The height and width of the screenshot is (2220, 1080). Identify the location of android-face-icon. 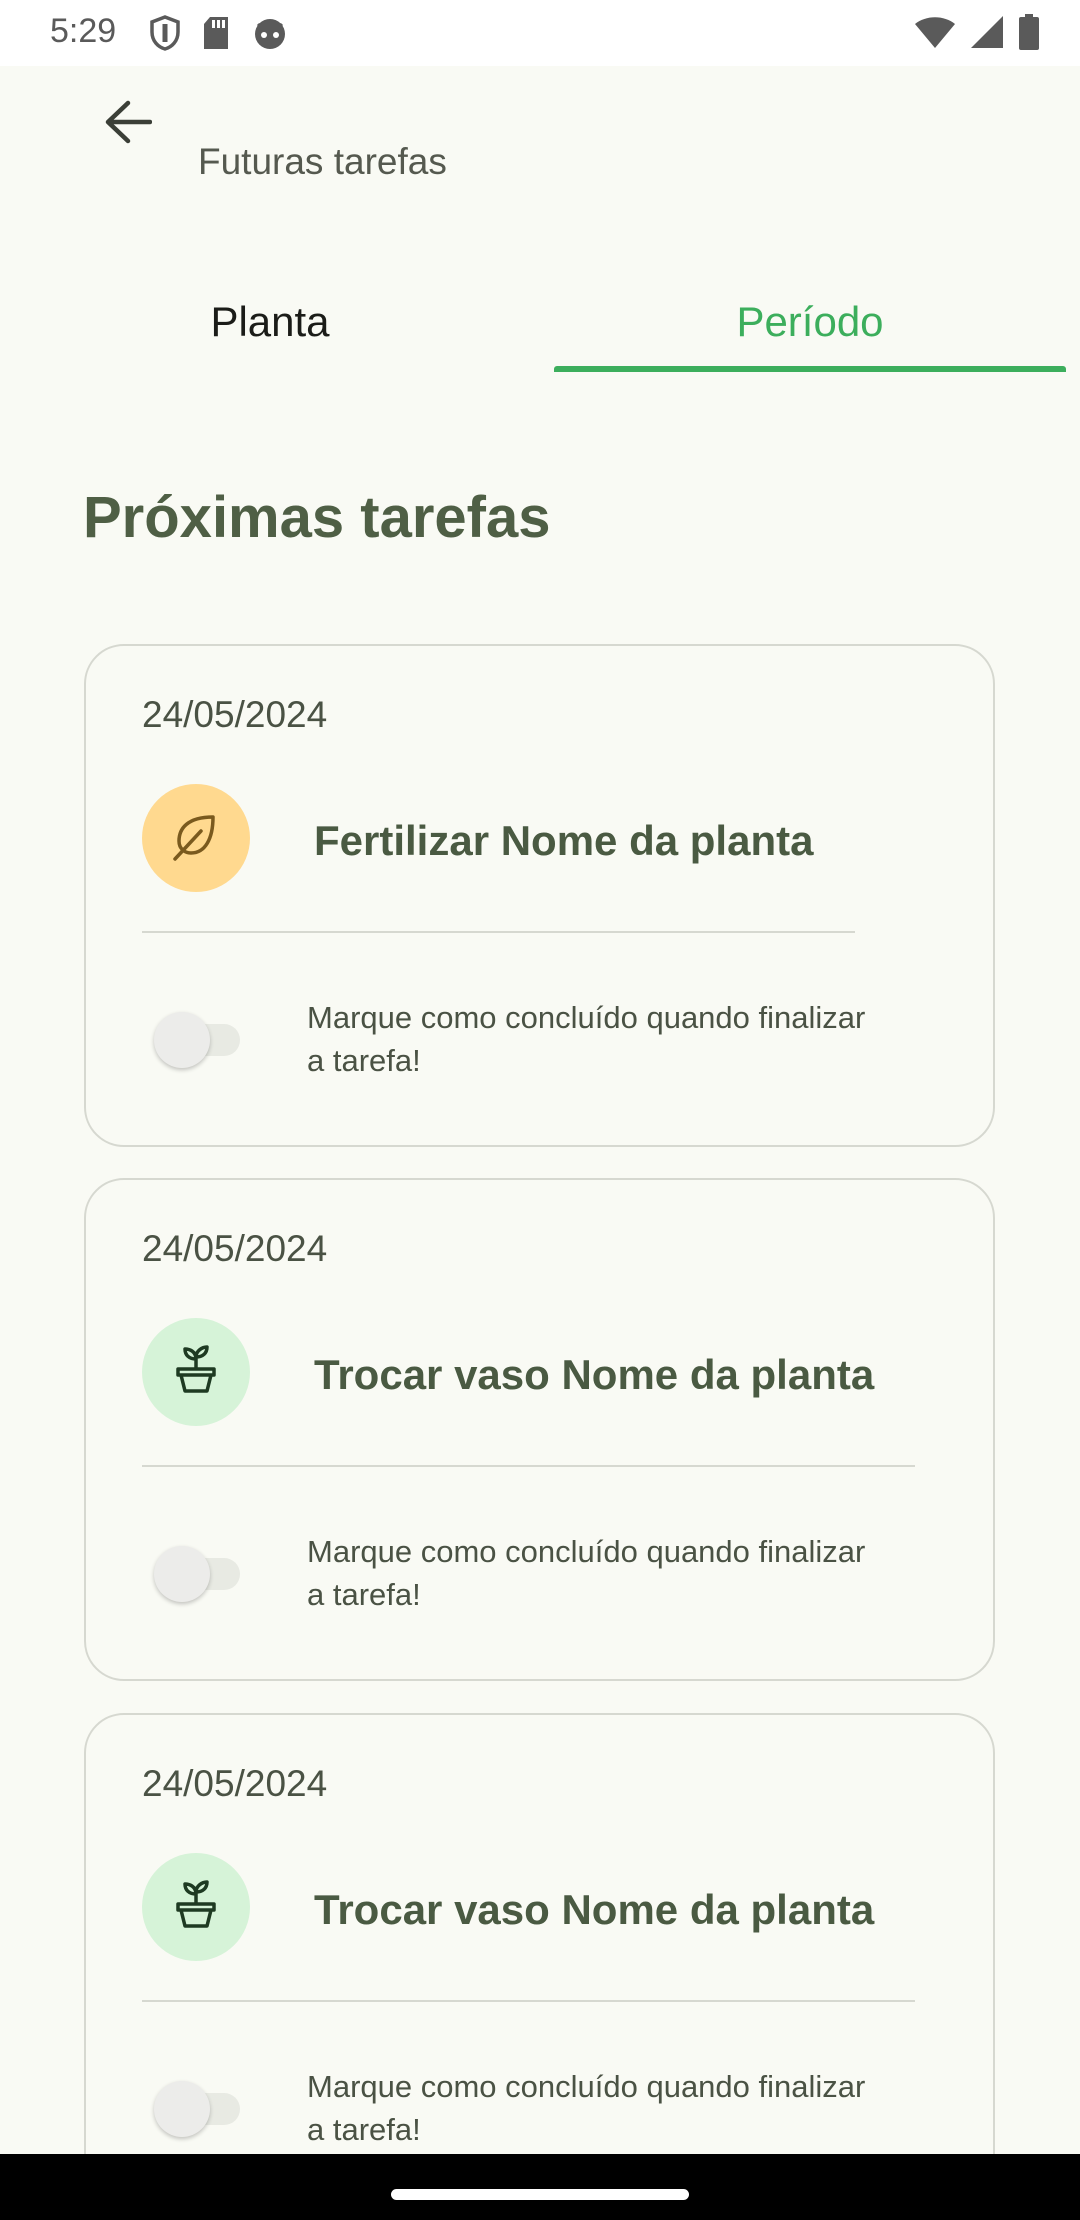
(270, 35).